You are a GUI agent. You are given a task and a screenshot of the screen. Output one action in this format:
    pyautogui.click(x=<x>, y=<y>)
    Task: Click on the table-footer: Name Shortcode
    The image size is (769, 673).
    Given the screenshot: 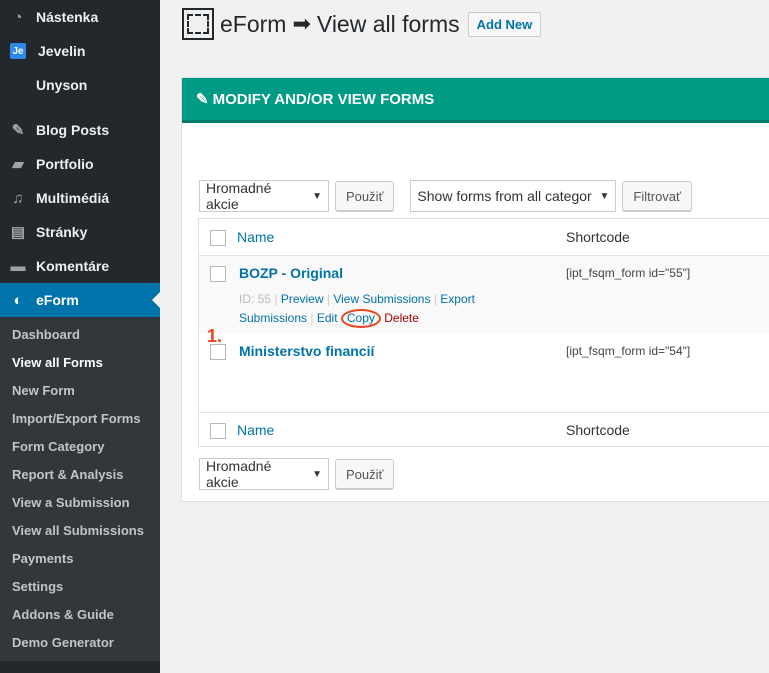 What is the action you would take?
    pyautogui.click(x=484, y=429)
    